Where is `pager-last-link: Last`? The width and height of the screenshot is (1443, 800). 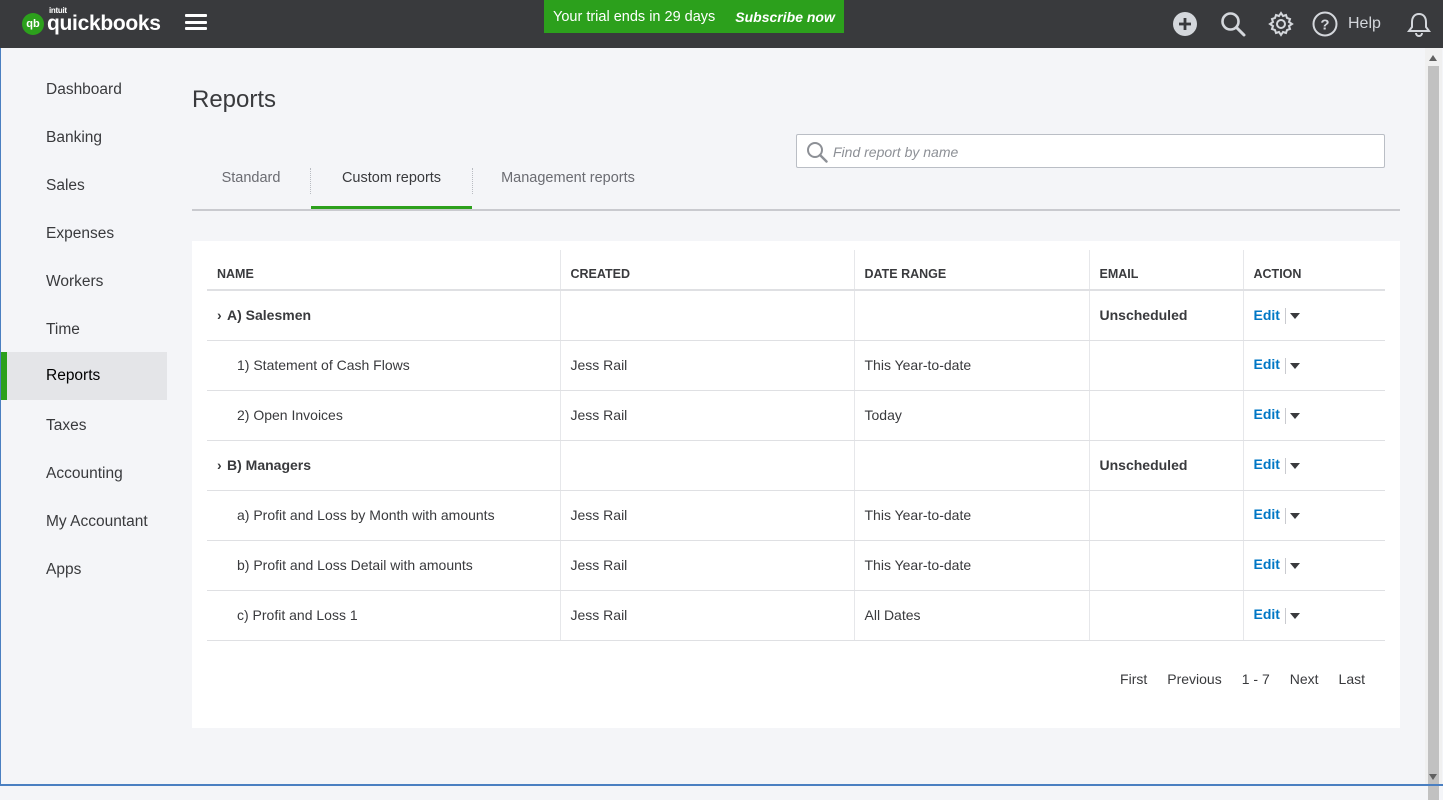 pager-last-link: Last is located at coordinates (1352, 679).